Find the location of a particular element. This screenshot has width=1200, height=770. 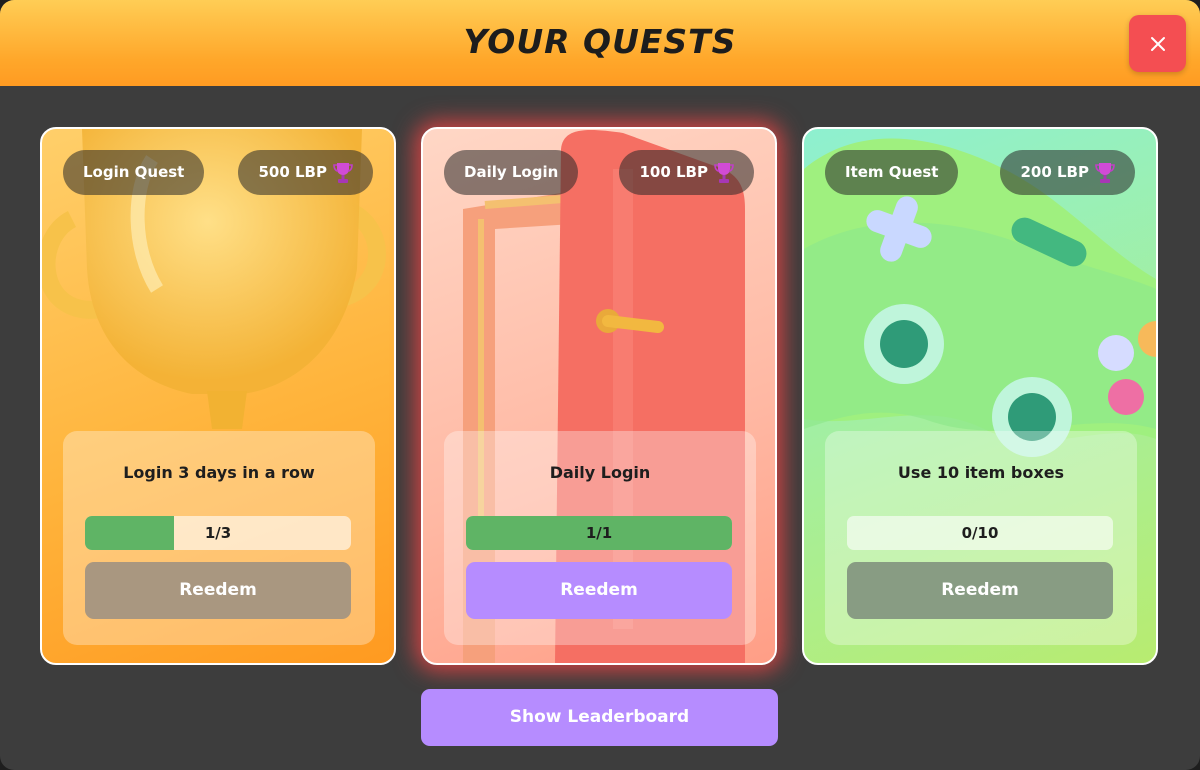

quest-description: Login 3 days in a row is located at coordinates (219, 472).